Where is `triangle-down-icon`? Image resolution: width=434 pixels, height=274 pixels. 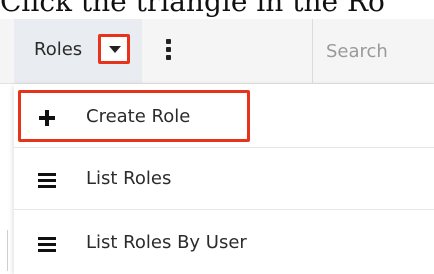
triangle-down-icon is located at coordinates (115, 49).